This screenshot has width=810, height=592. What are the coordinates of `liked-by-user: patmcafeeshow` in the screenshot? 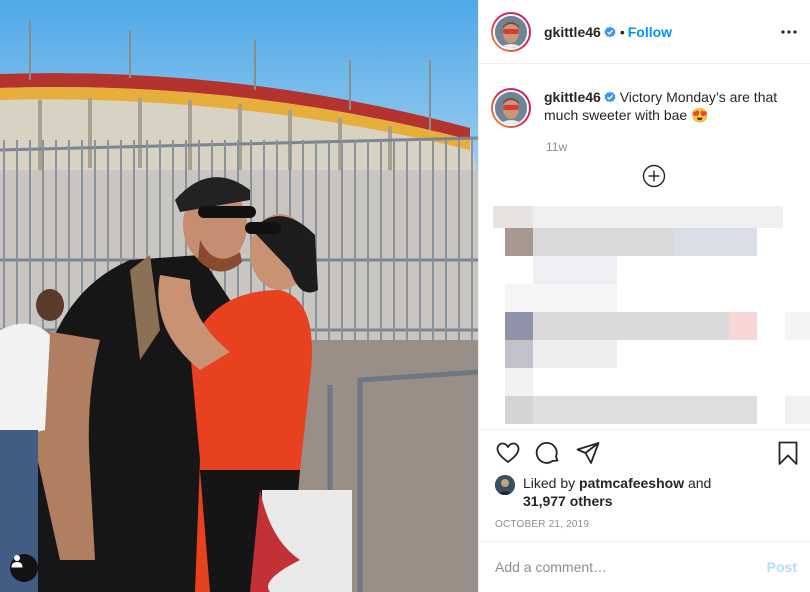 It's located at (631, 483).